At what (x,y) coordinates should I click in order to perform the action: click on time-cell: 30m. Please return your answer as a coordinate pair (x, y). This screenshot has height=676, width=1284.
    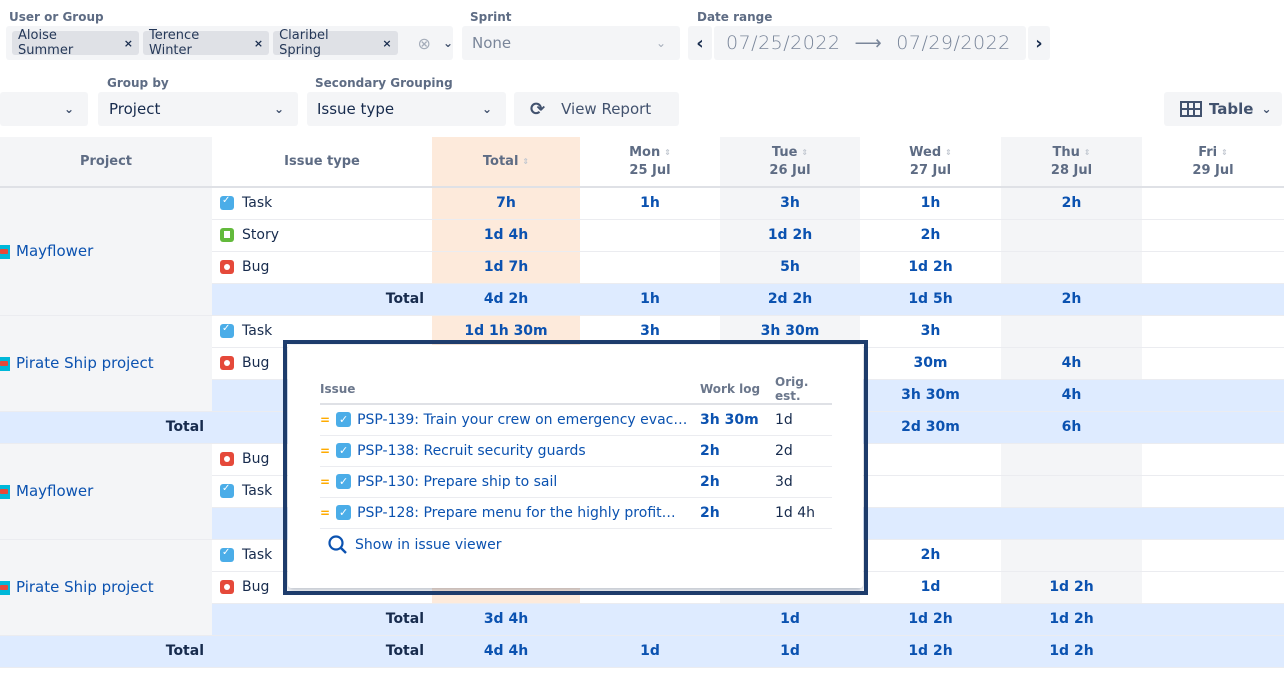
    Looking at the image, I should click on (930, 363).